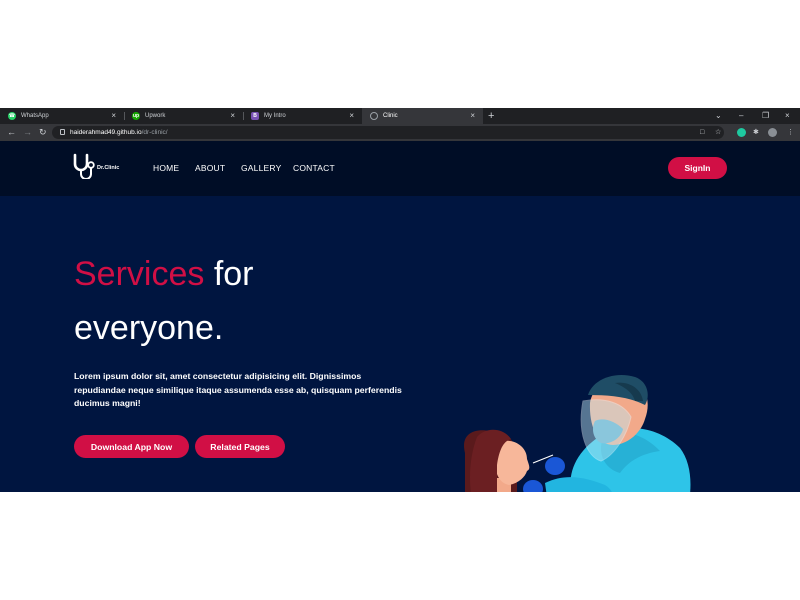 The height and width of the screenshot is (600, 800). Describe the element at coordinates (12, 116) in the screenshot. I see `whatsapp-icon: ☎` at that location.